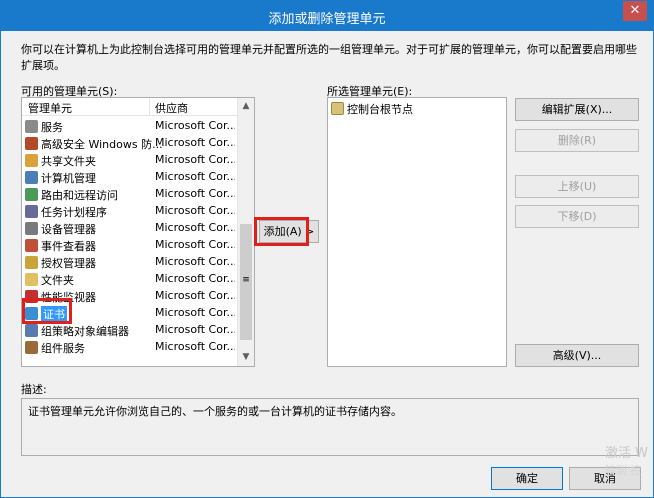 The height and width of the screenshot is (498, 654). I want to click on clock-icon, so click(31, 211).